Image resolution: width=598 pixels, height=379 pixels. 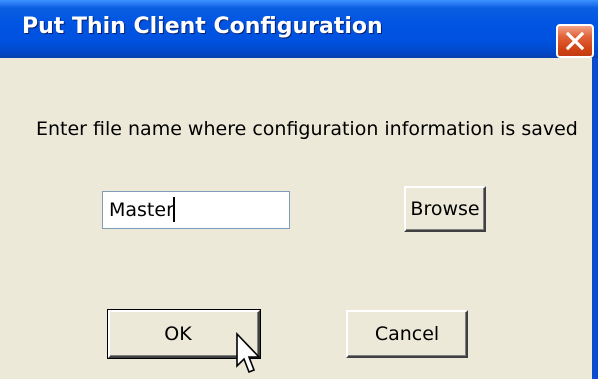 I want to click on file-name-input, so click(x=196, y=210).